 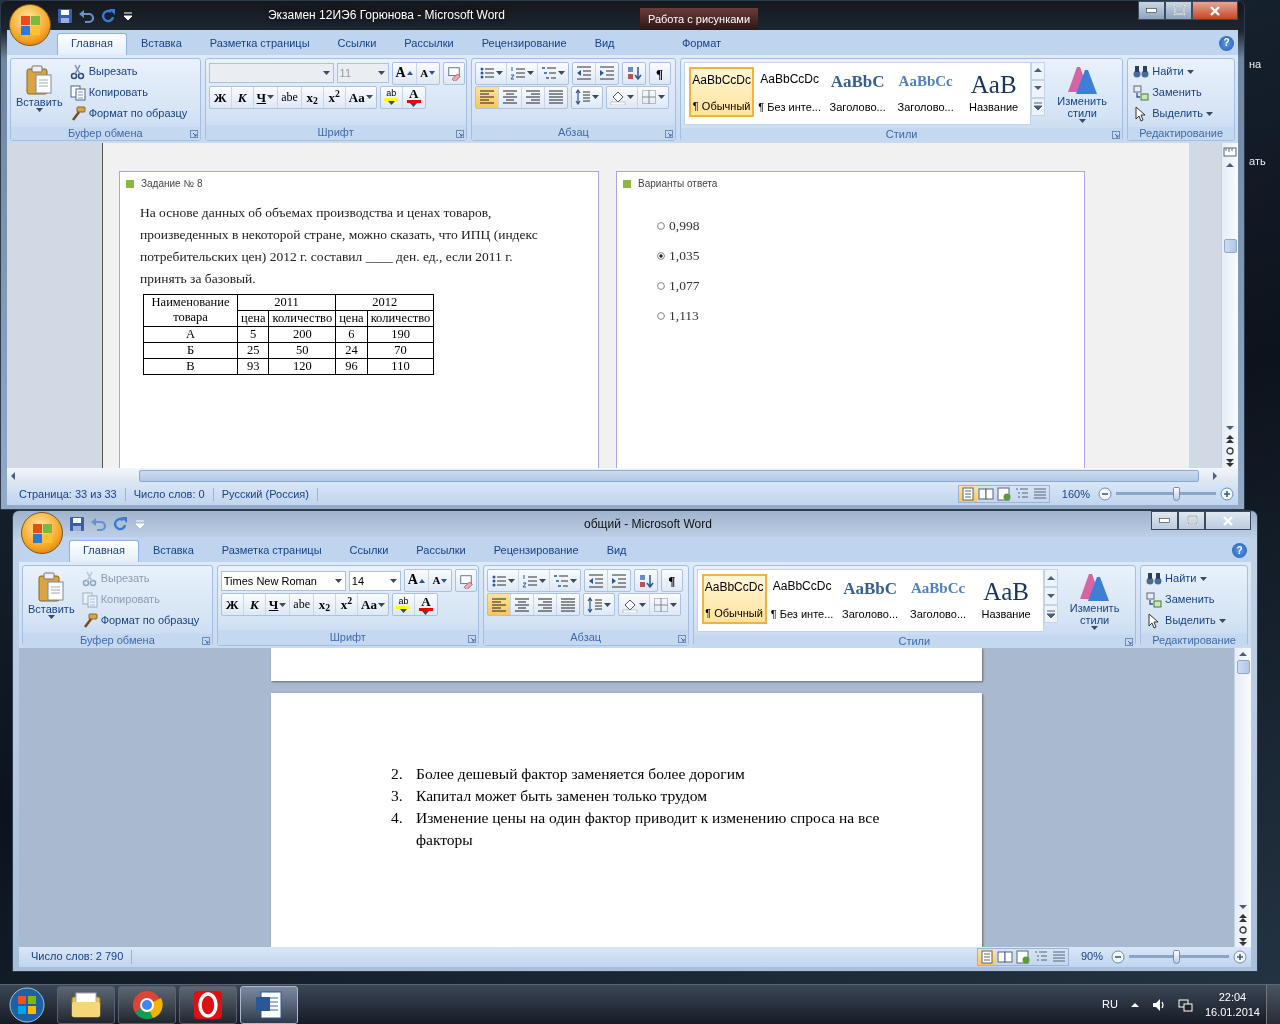 I want to click on table-cell: 25, so click(x=253, y=350).